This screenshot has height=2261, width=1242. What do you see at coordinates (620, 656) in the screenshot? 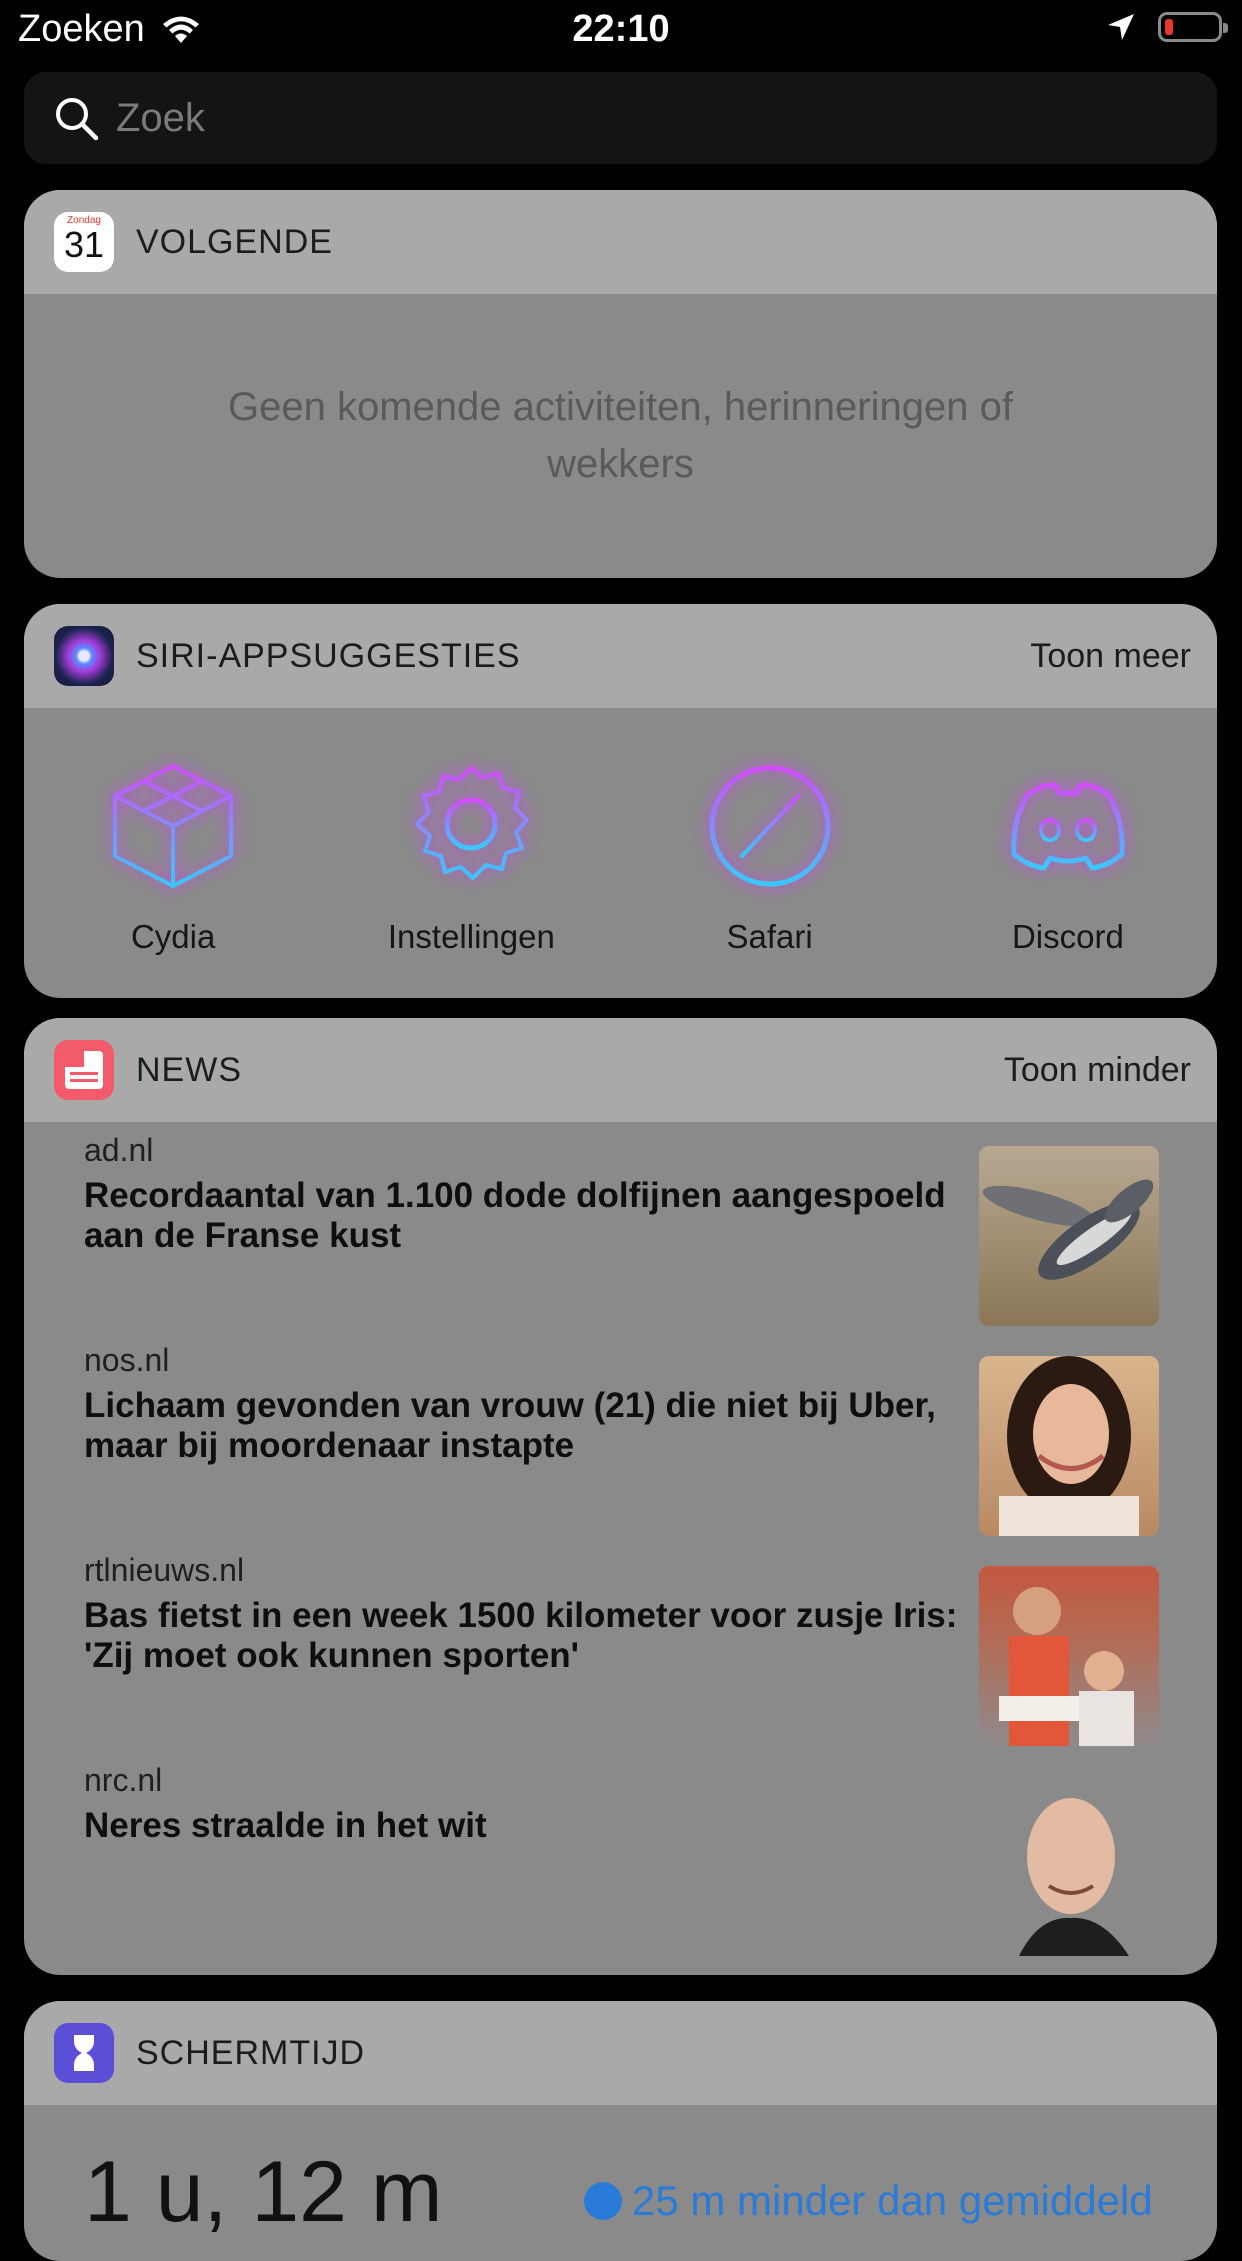
I see `siri-widget-header: SIRI-APPSUGGESTIES Toon meer` at bounding box center [620, 656].